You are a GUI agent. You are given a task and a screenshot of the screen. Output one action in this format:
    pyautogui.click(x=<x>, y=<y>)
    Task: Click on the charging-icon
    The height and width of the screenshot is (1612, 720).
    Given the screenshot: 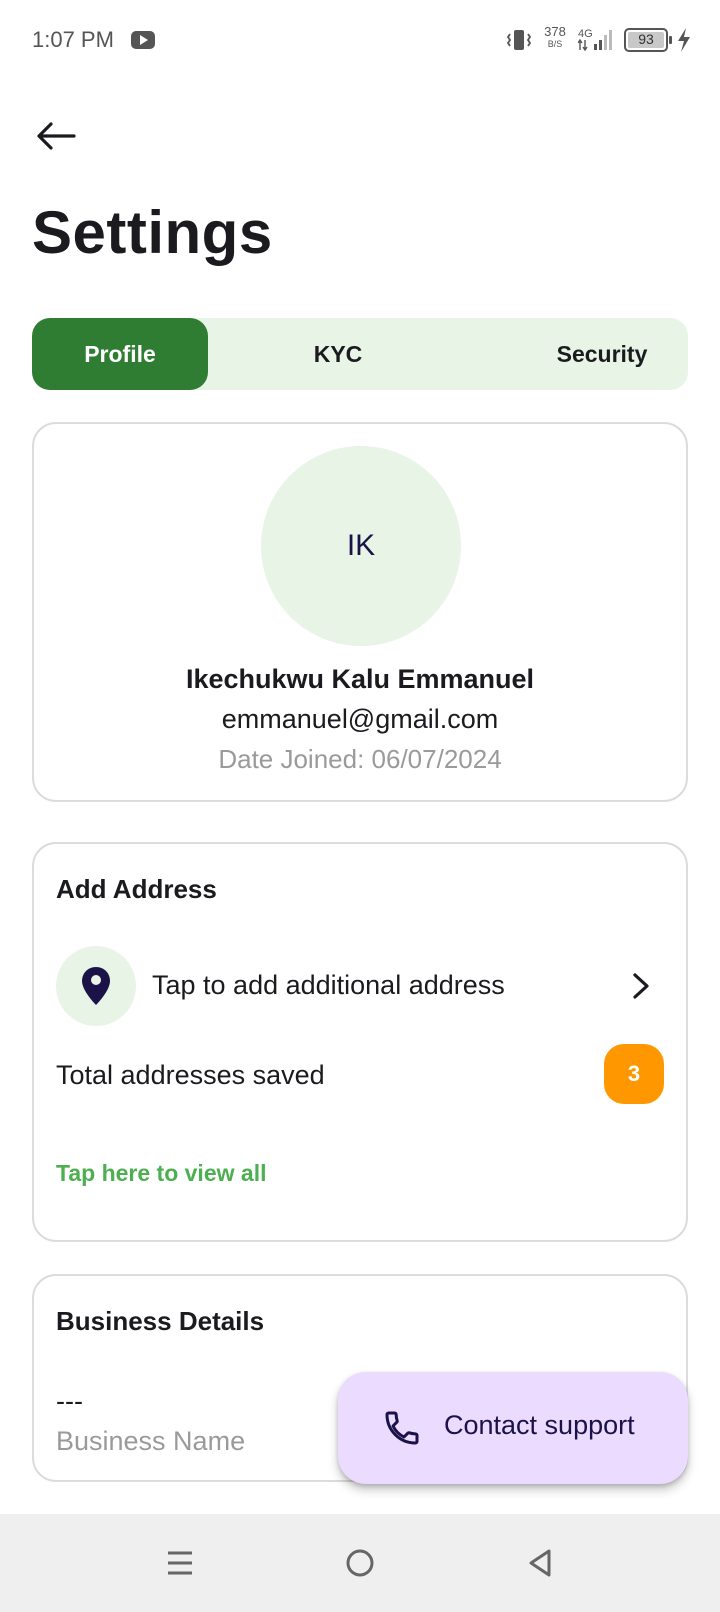 What is the action you would take?
    pyautogui.click(x=684, y=40)
    